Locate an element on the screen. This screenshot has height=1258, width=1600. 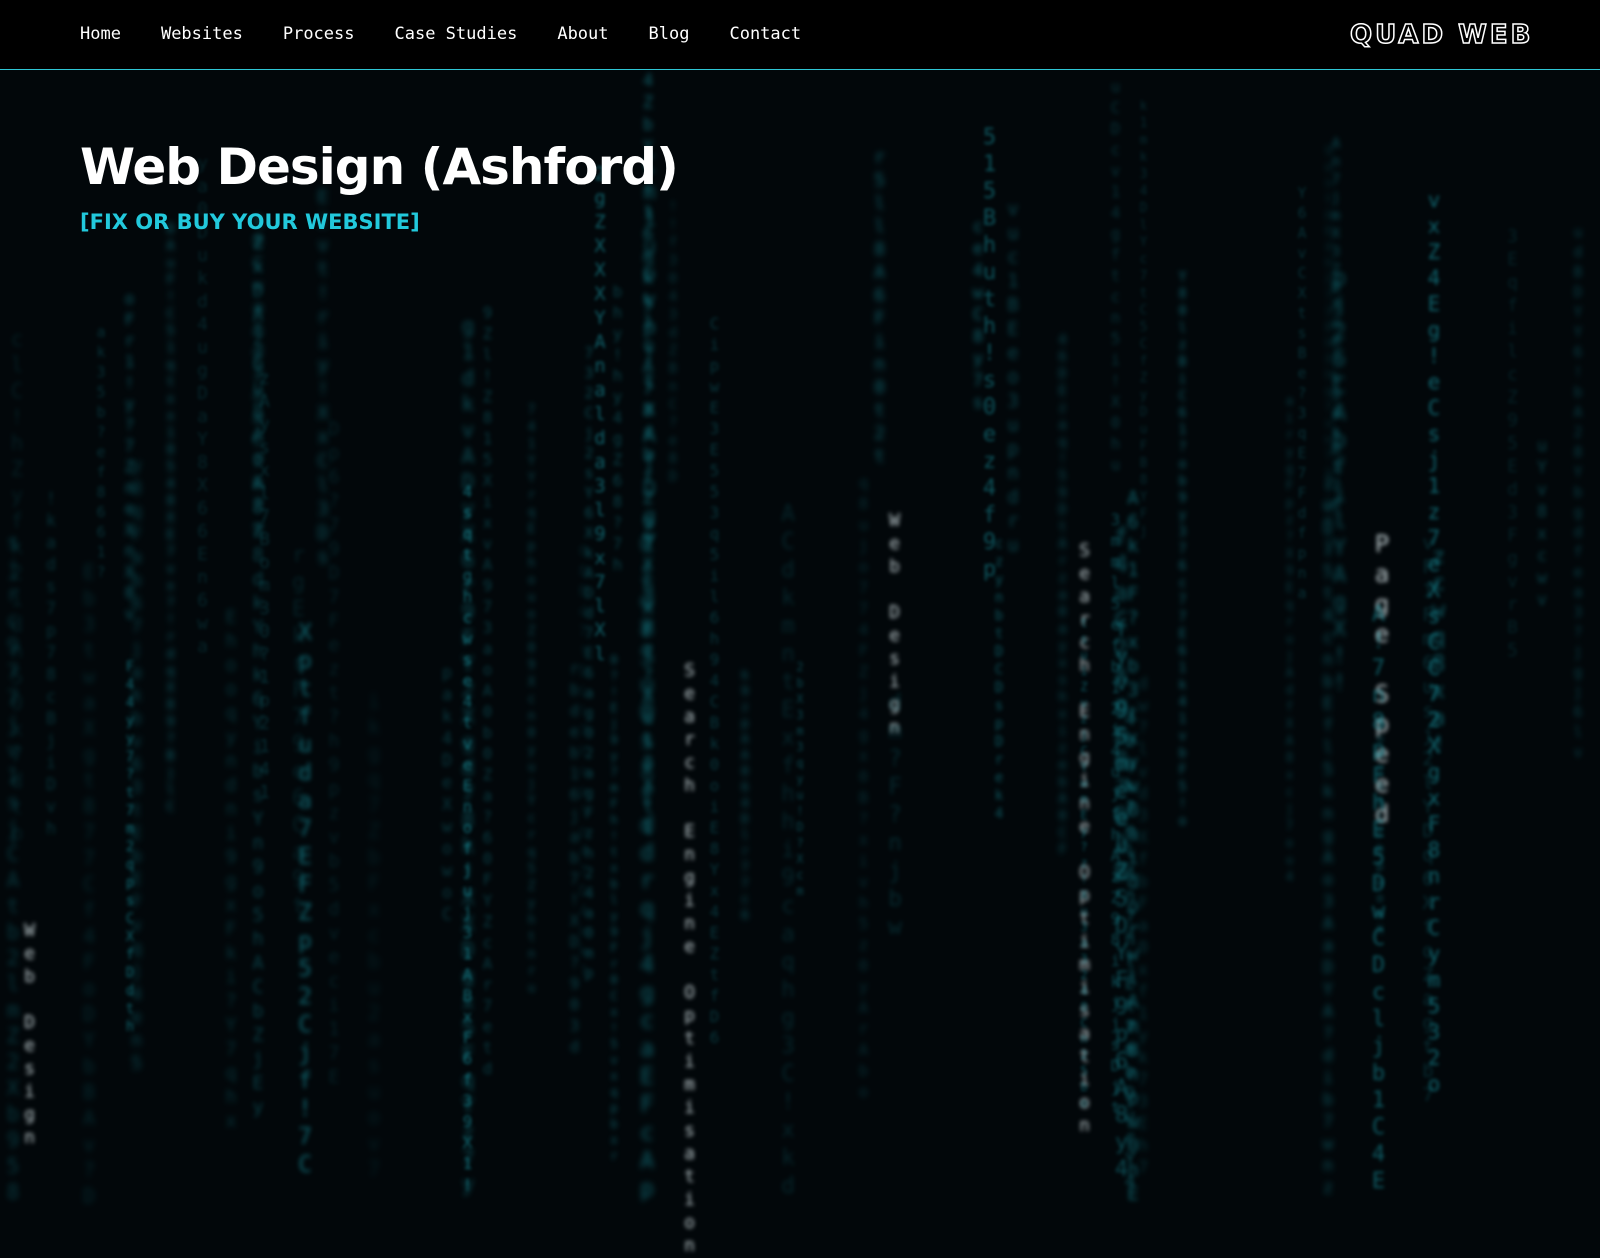
rain-column: Cid85u0sxfddrqj4gcaEFcAp is located at coordinates (647, 868).